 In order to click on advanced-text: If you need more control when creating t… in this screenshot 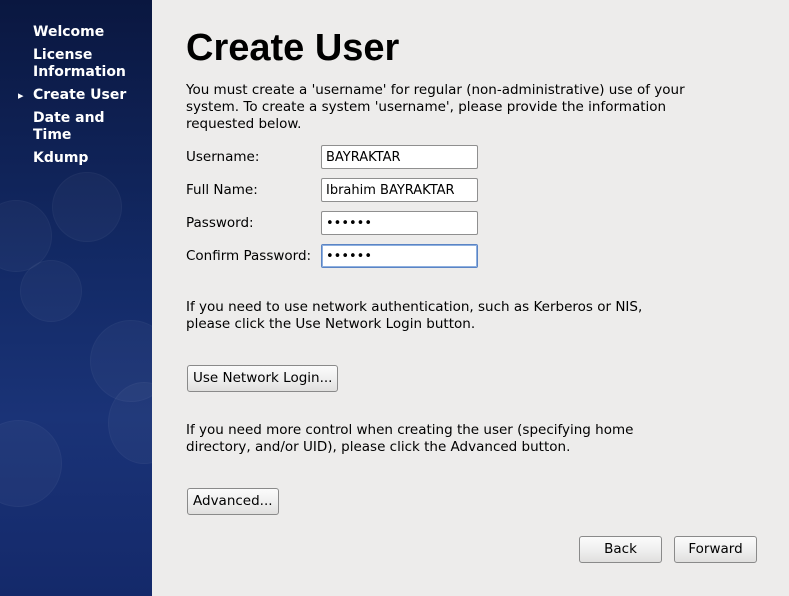, I will do `click(410, 438)`.